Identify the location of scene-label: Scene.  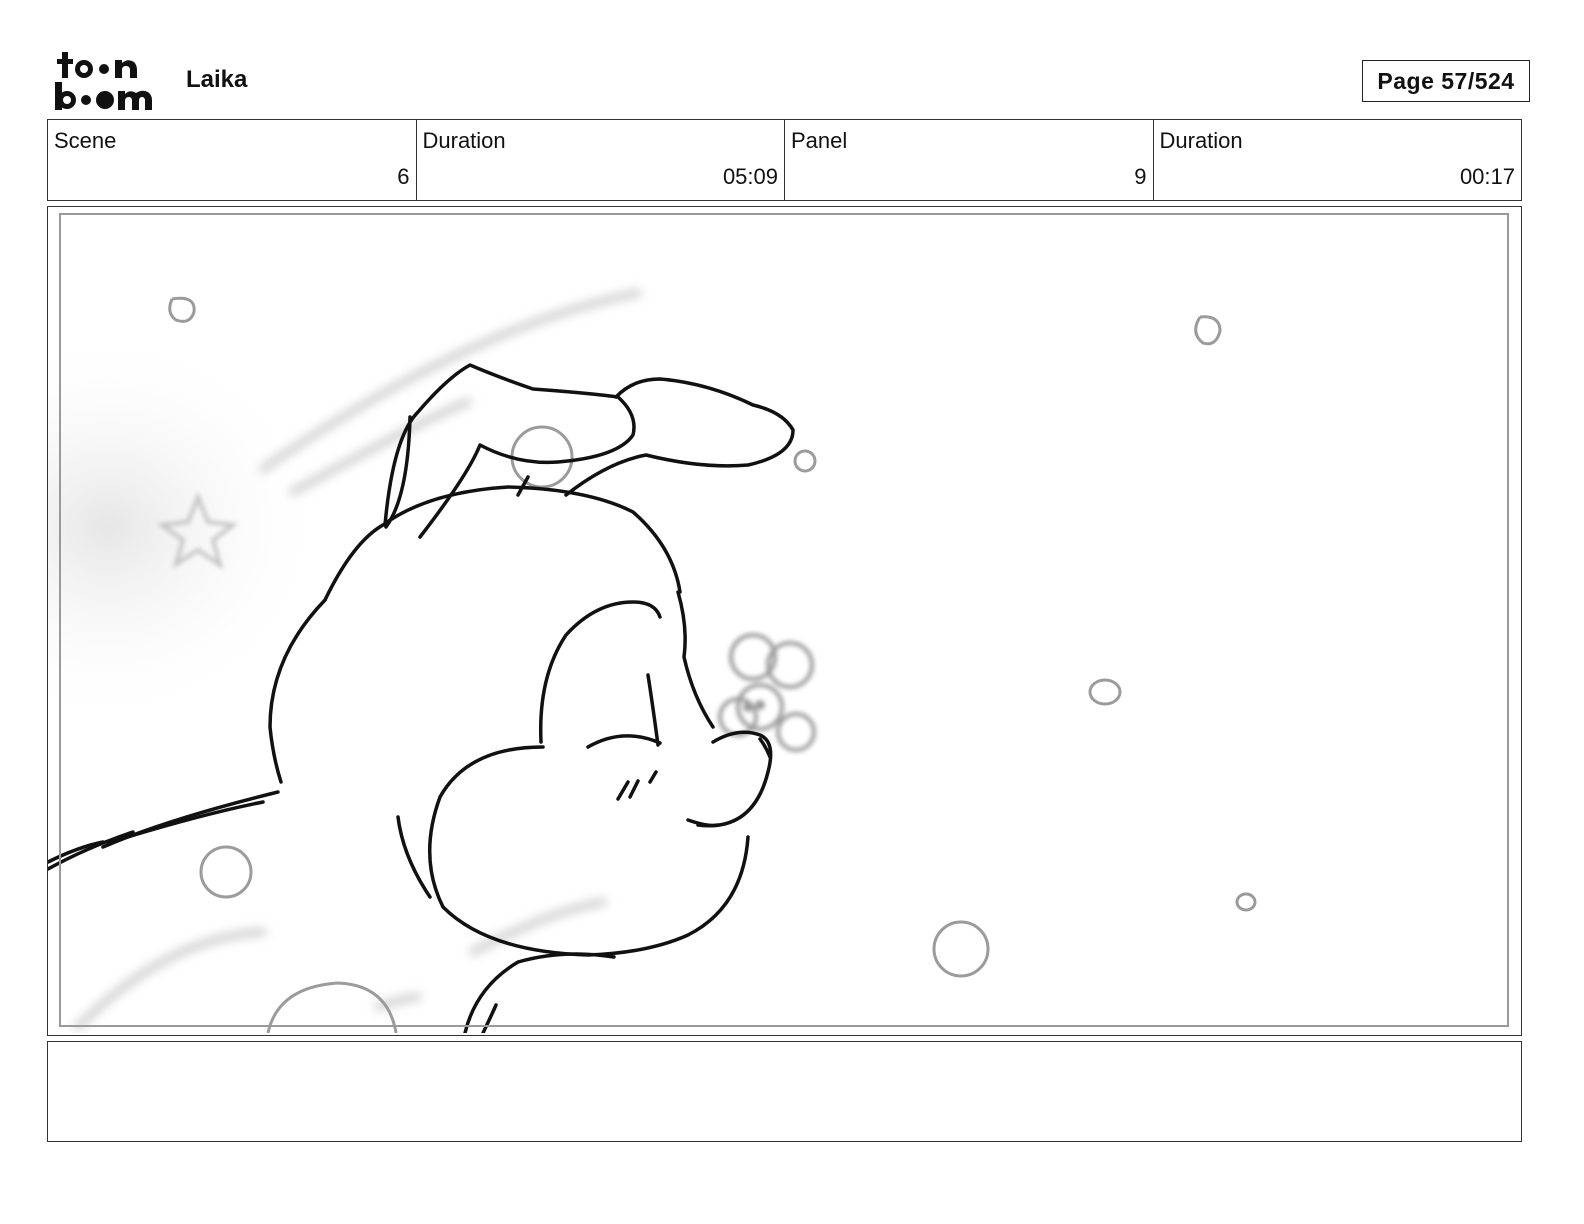
(85, 140).